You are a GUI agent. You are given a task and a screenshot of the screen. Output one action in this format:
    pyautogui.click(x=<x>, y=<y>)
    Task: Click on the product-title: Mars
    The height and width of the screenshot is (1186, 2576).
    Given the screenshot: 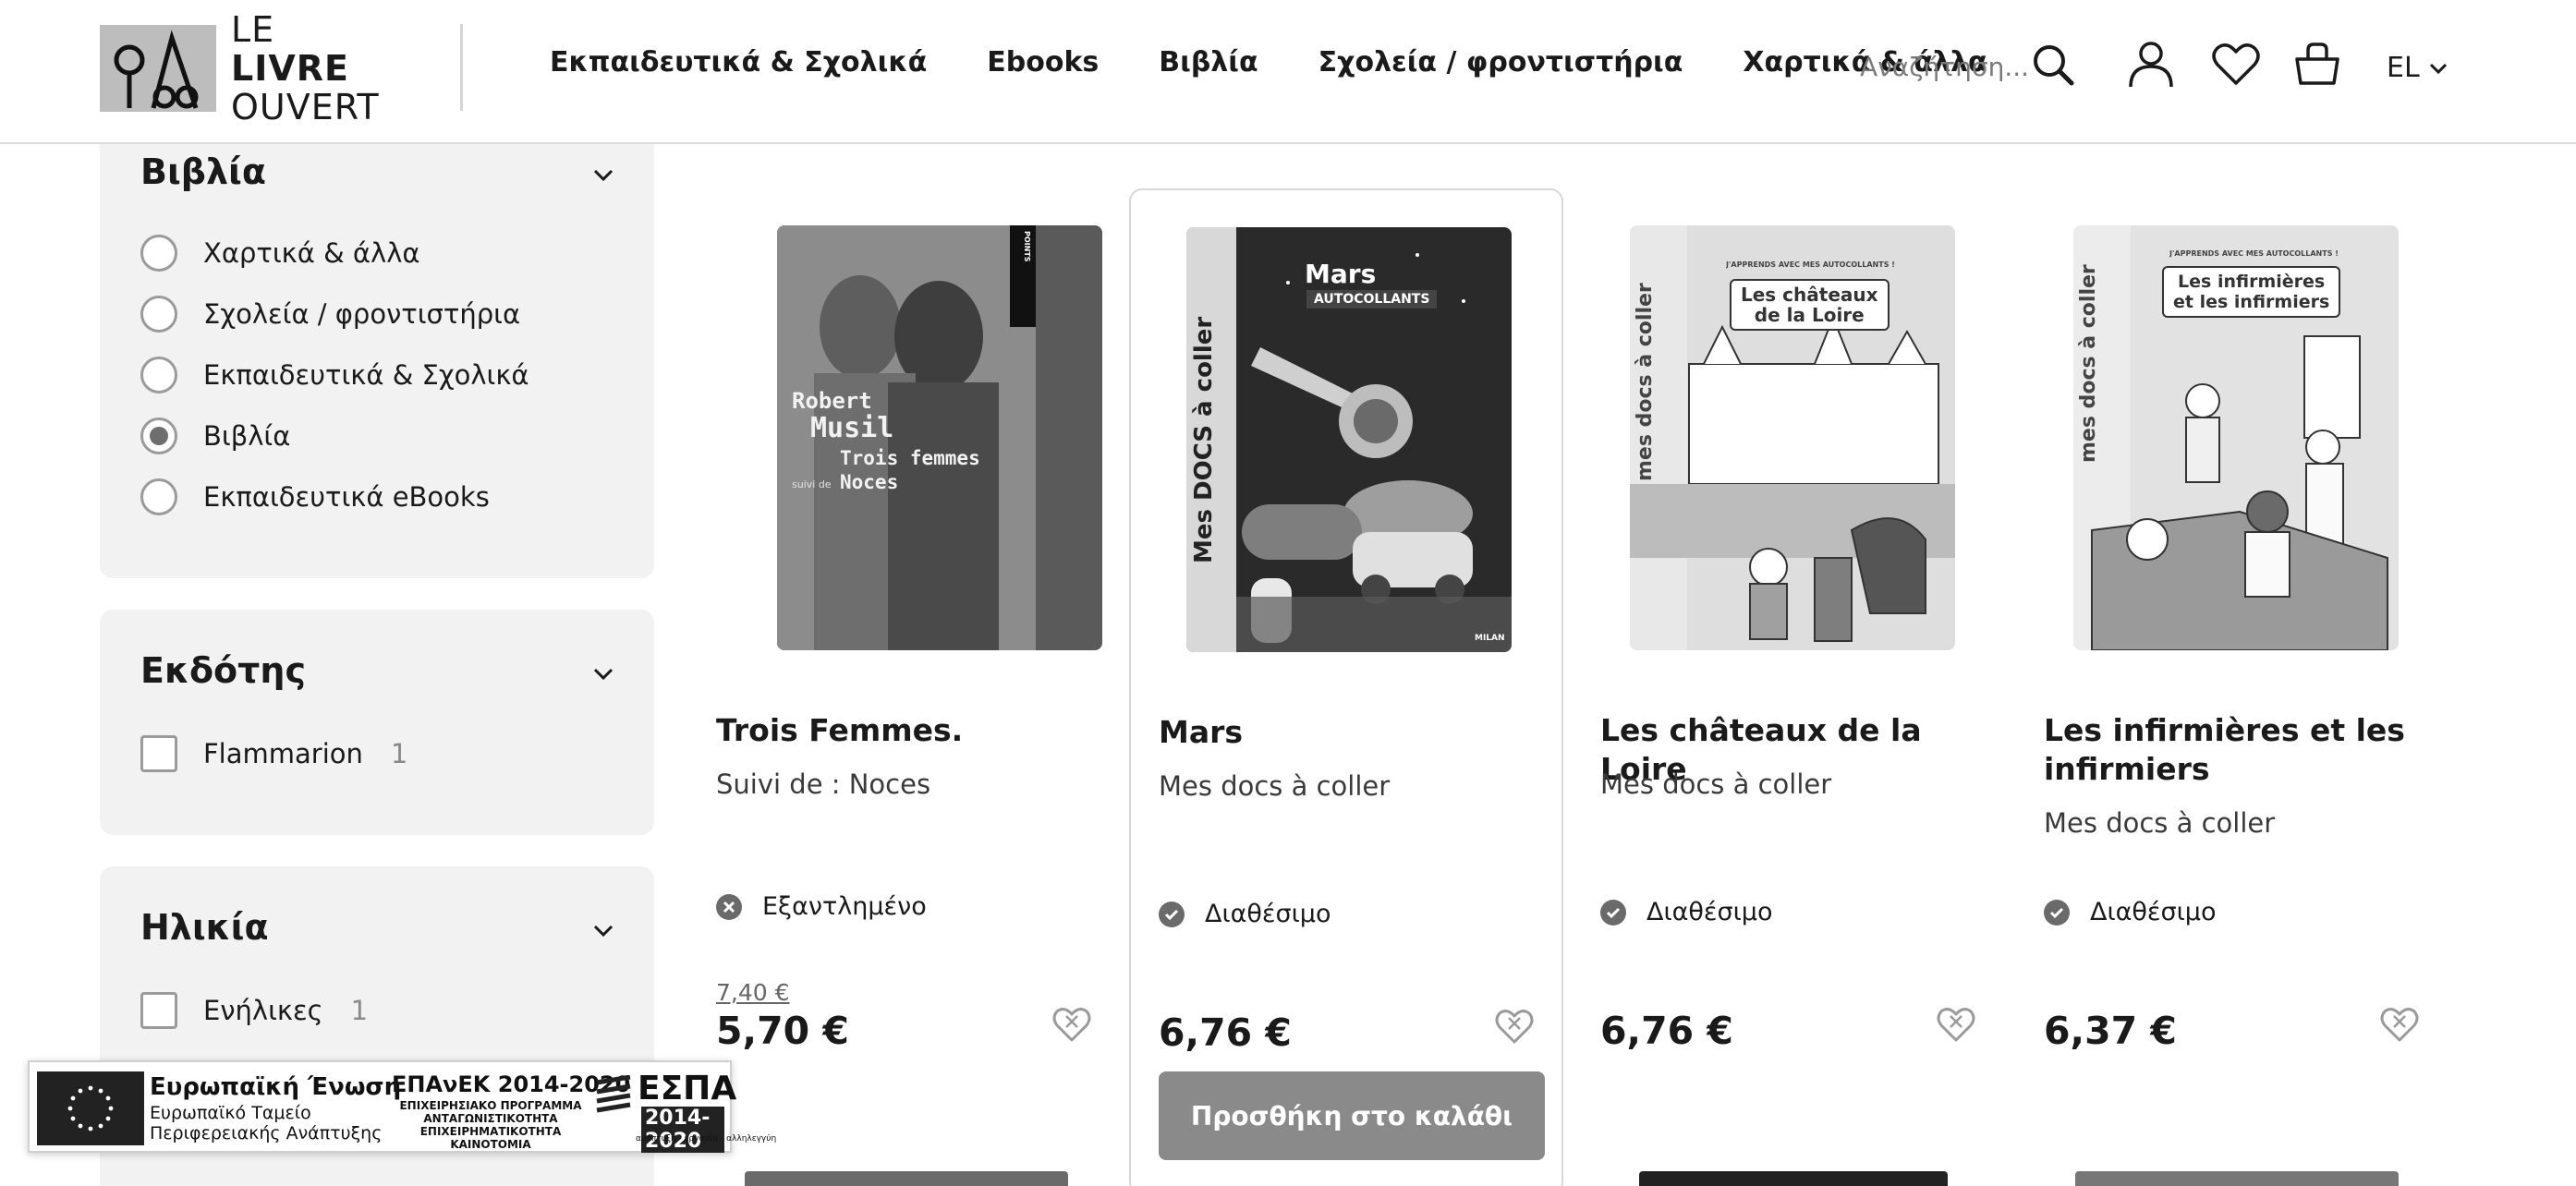 What is the action you would take?
    pyautogui.click(x=1353, y=733)
    